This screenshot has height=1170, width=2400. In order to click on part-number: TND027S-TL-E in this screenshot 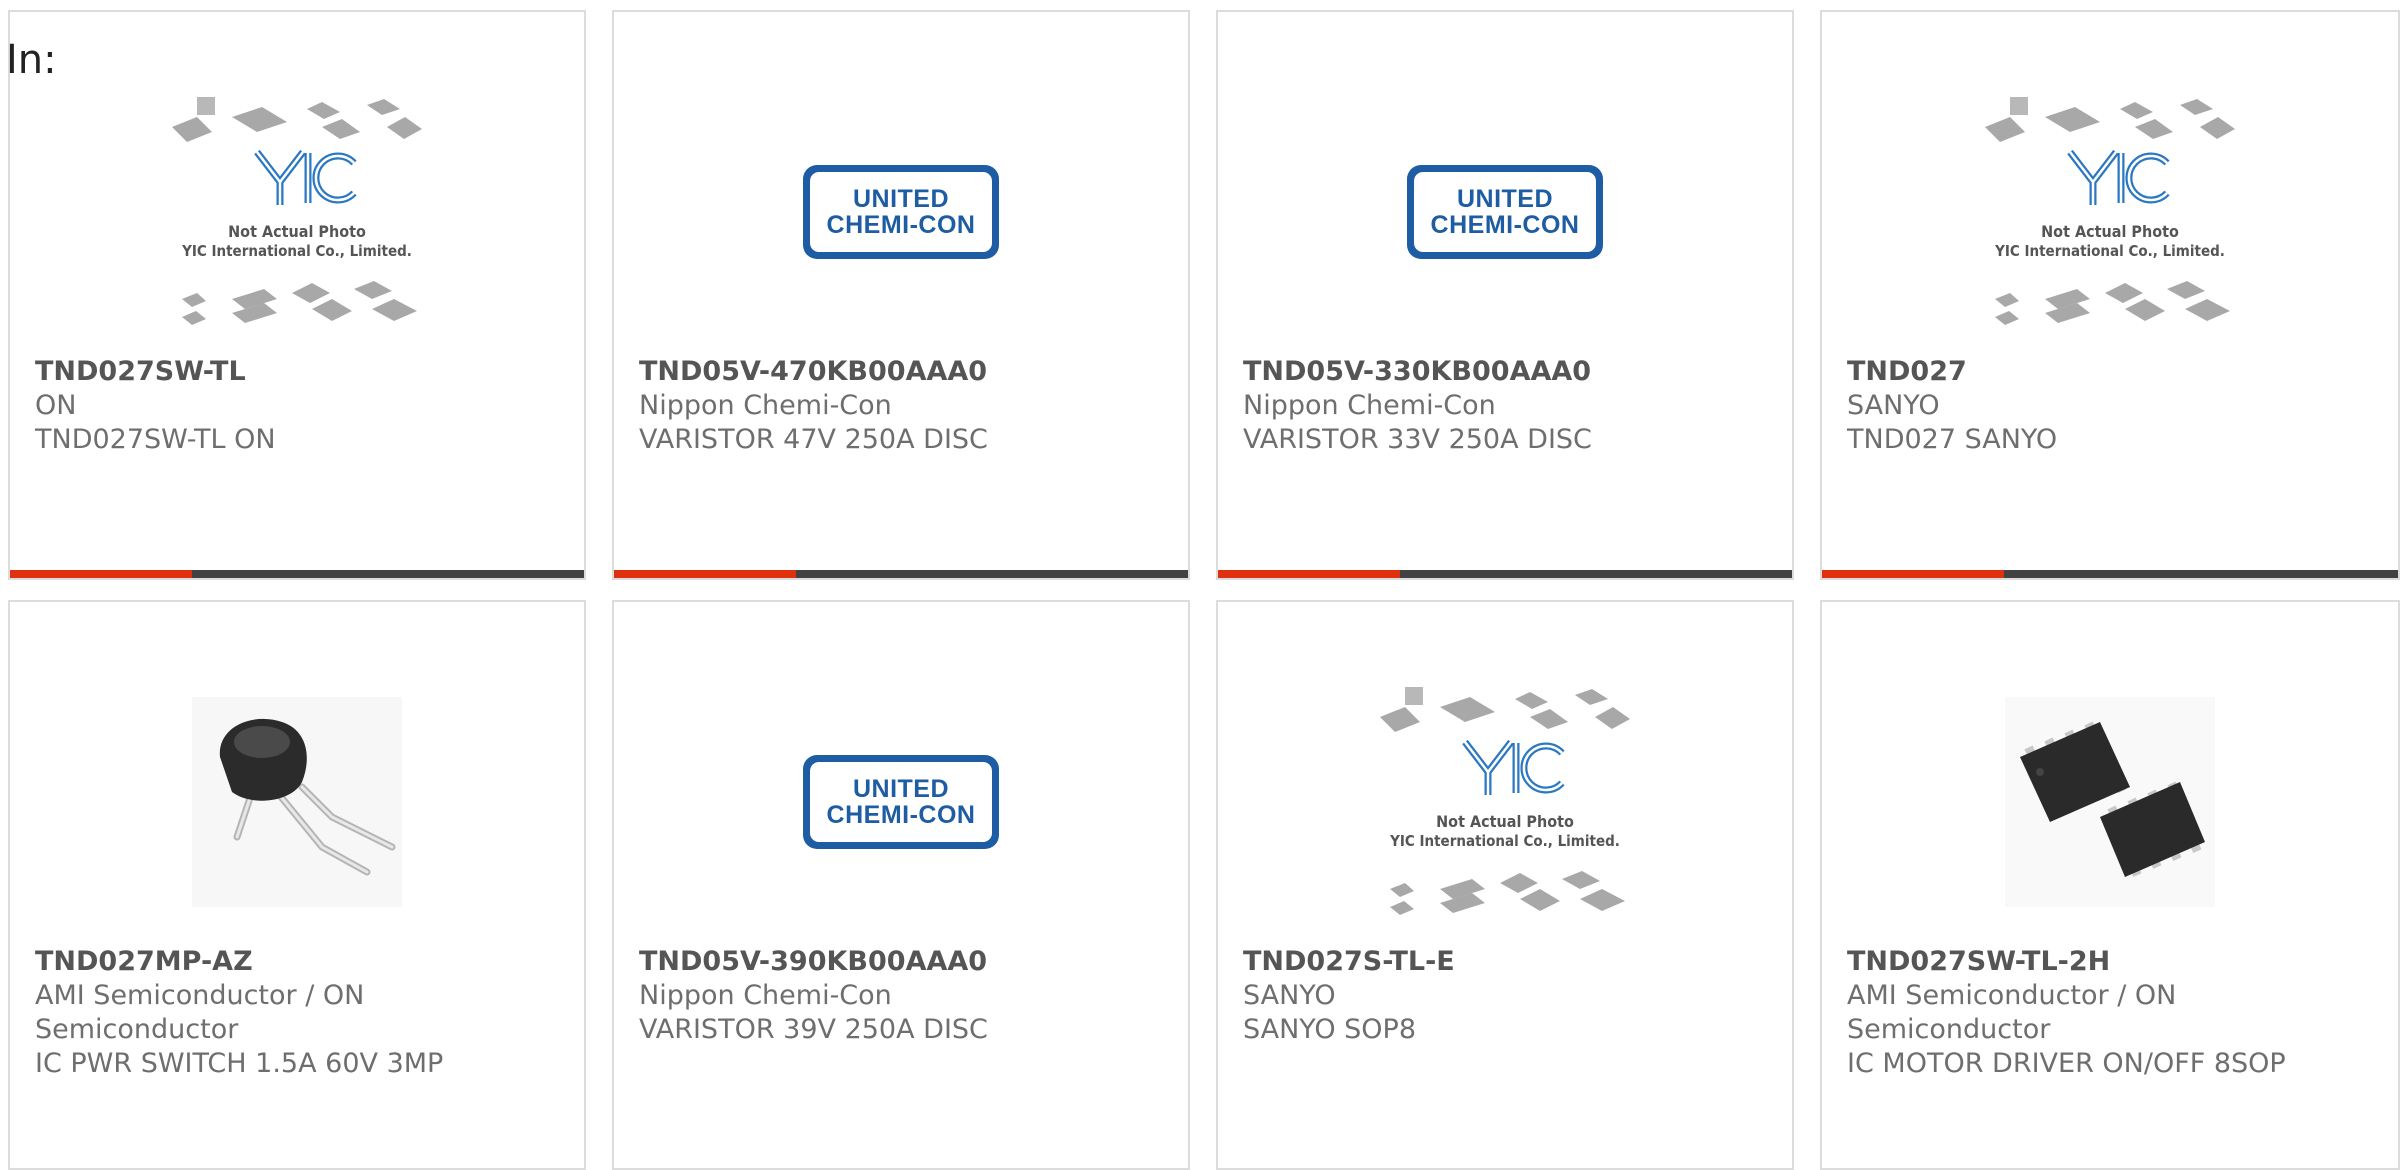, I will do `click(1507, 962)`.